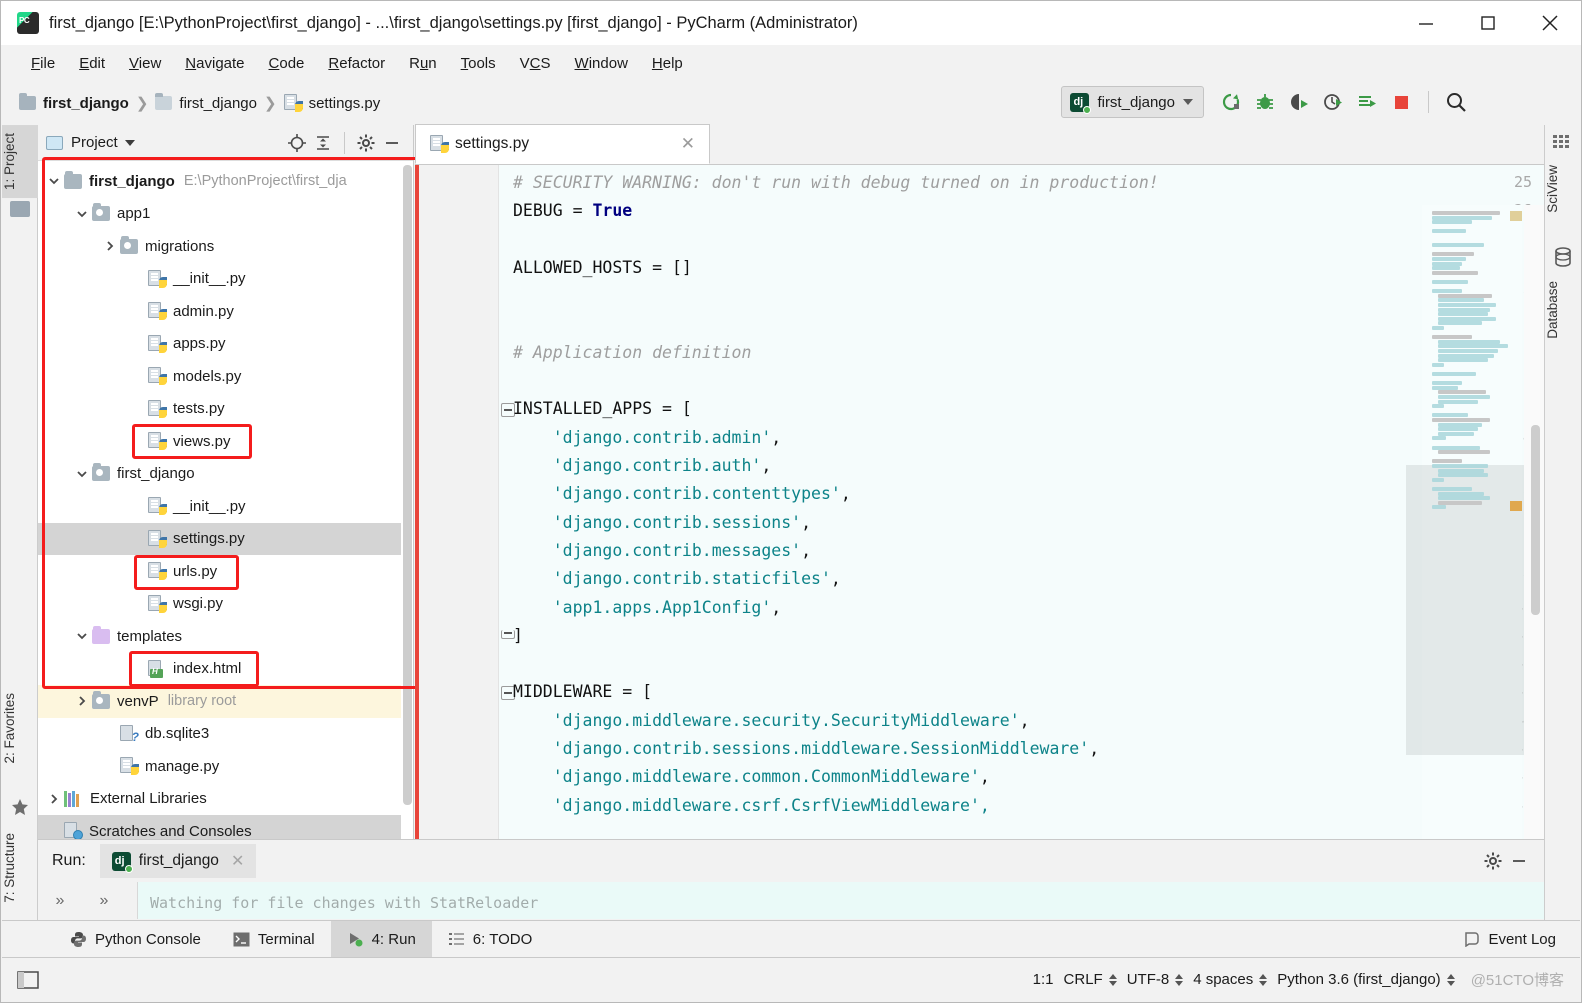 Image resolution: width=1582 pixels, height=1003 pixels. Describe the element at coordinates (1230, 979) in the screenshot. I see `indent-setting: 4 spaces` at that location.